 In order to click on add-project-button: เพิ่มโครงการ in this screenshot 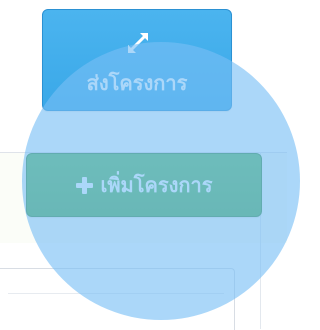, I will do `click(144, 185)`.